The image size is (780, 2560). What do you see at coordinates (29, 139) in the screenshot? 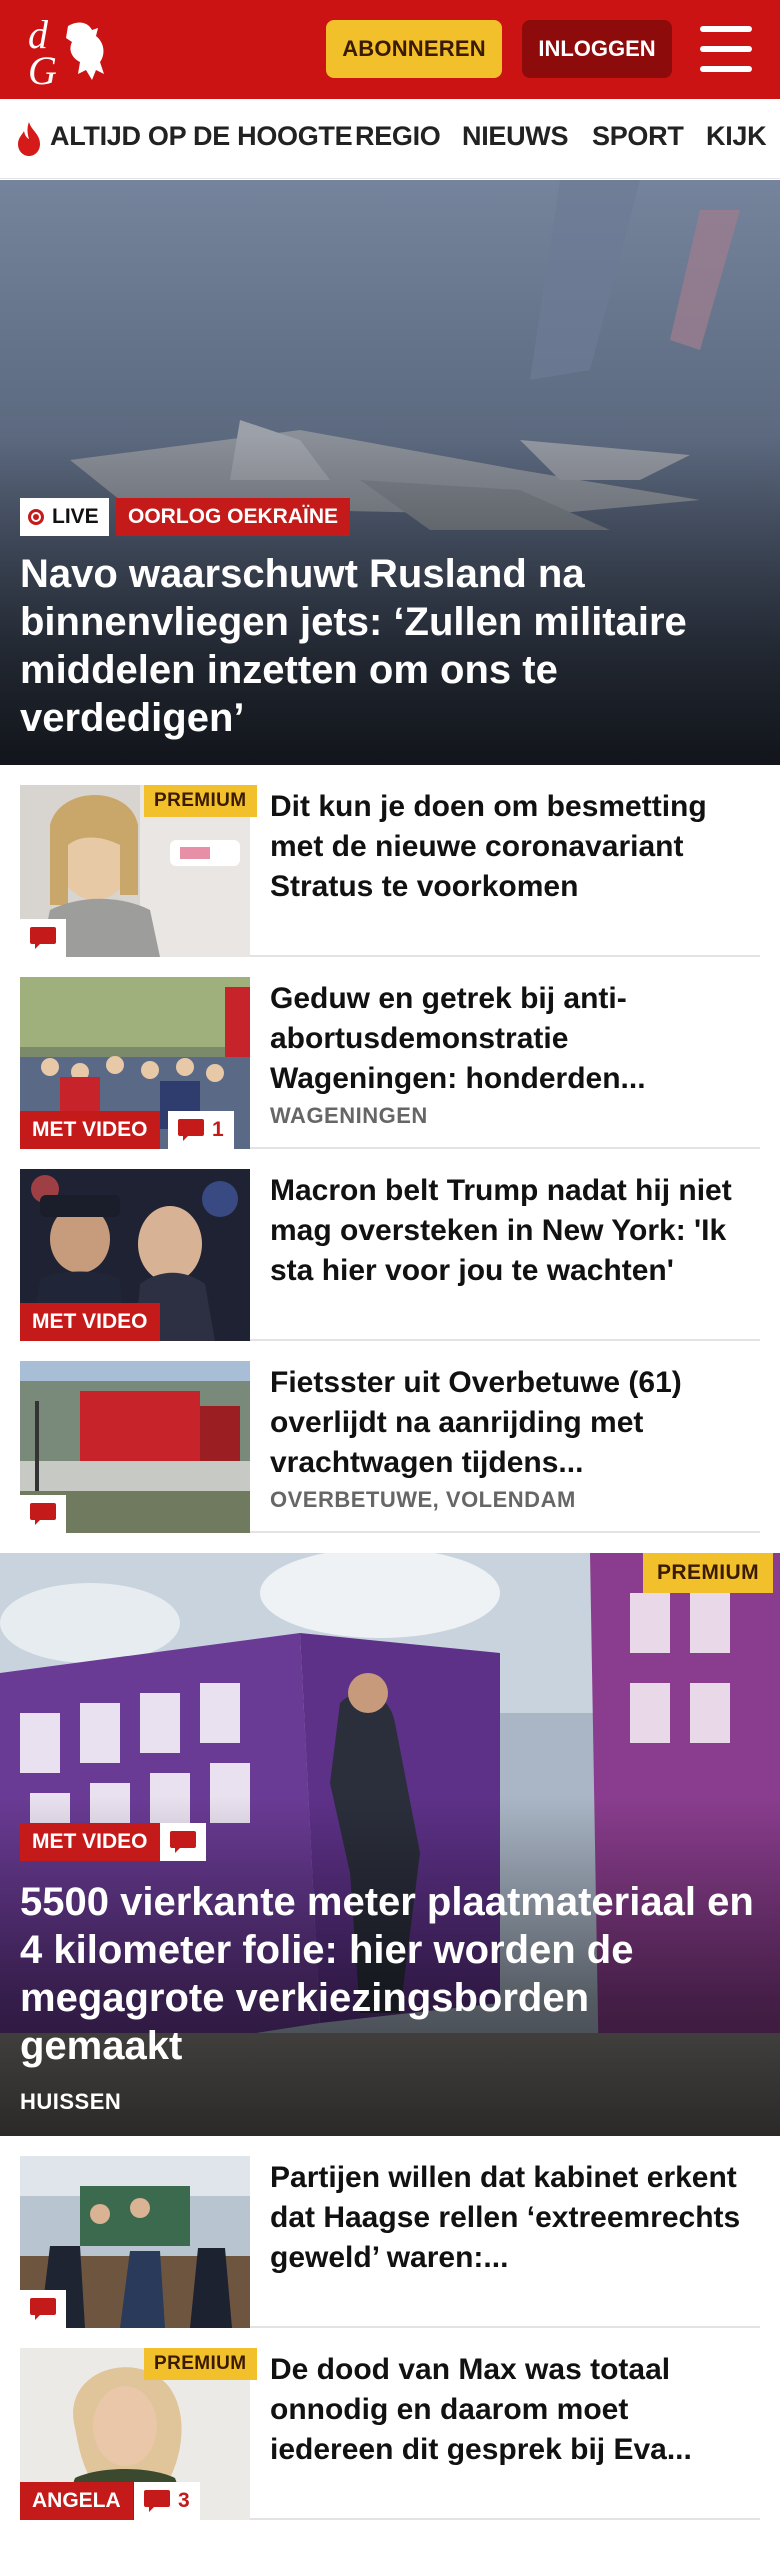
I see `flame-icon` at bounding box center [29, 139].